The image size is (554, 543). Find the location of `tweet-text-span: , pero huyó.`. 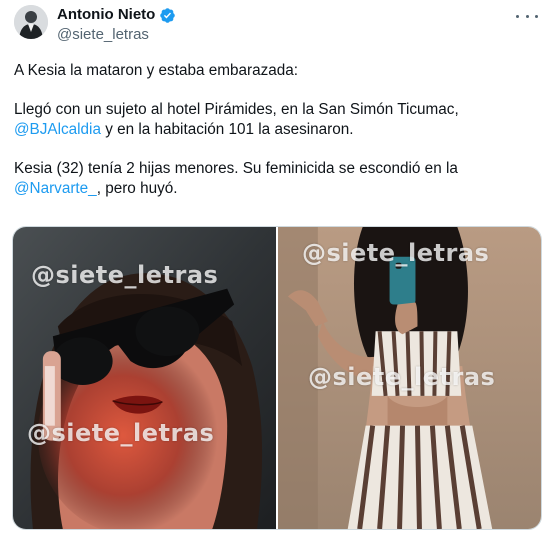

tweet-text-span: , pero huyó. is located at coordinates (137, 188).